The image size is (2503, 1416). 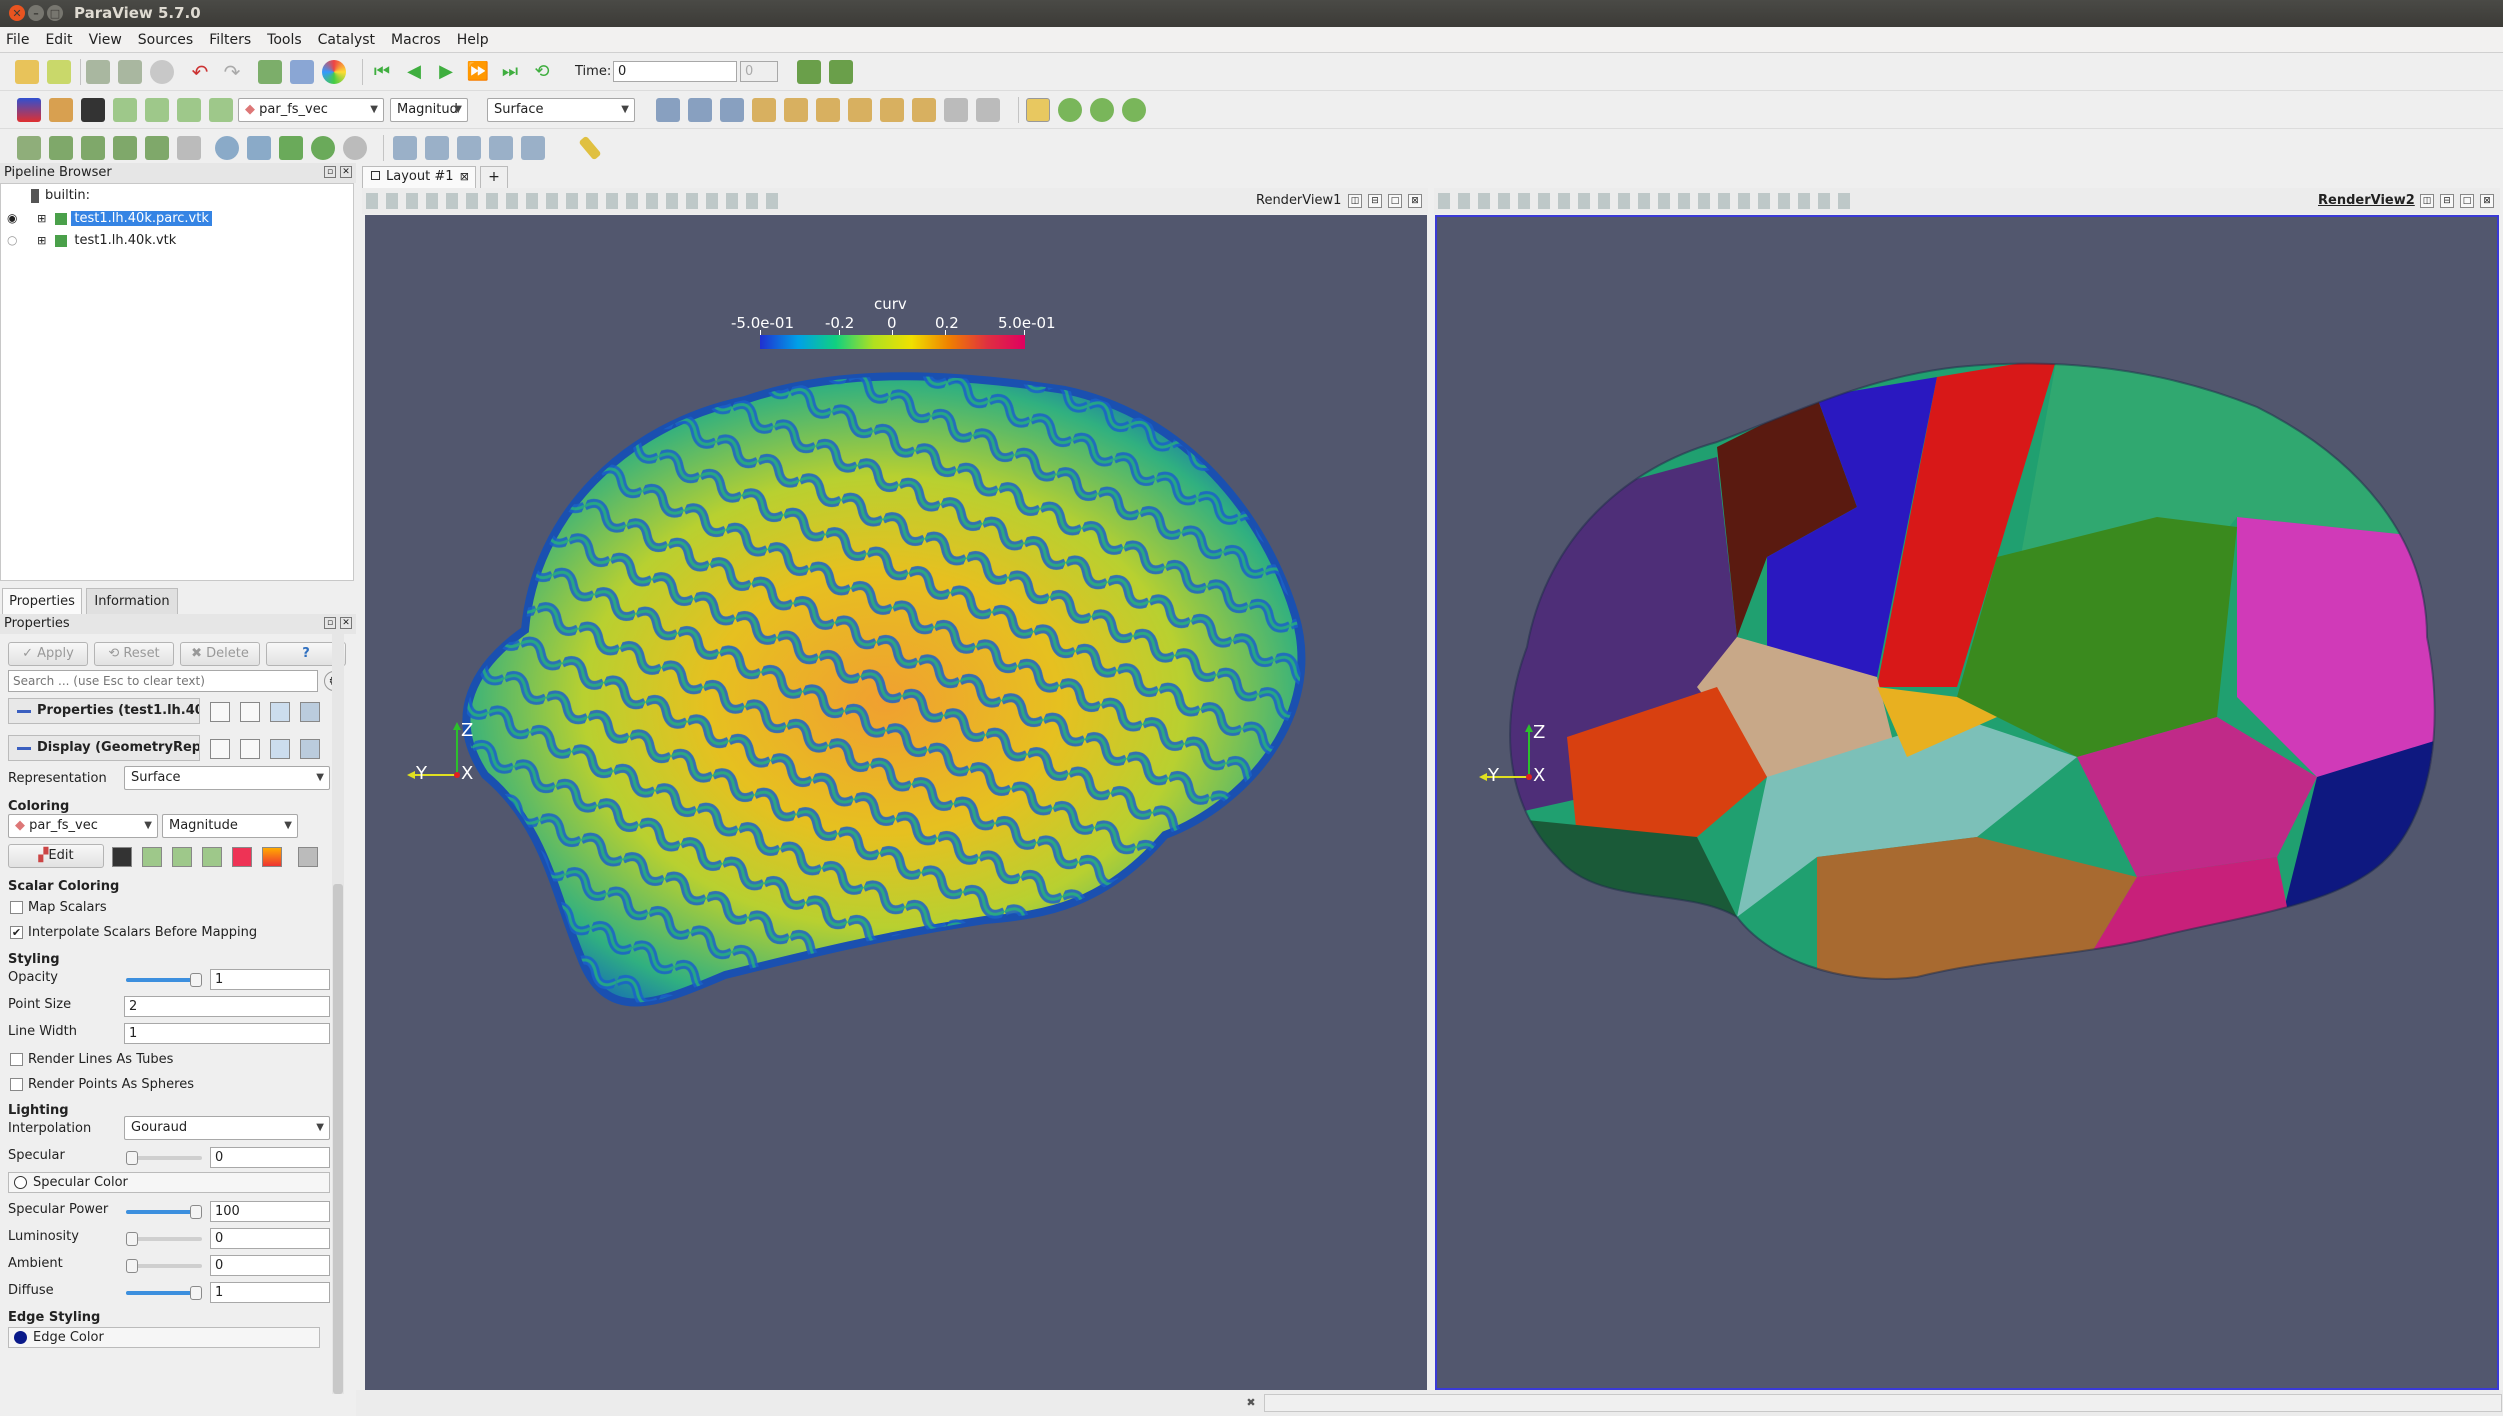 I want to click on redo-icon: ↷, so click(x=232, y=72).